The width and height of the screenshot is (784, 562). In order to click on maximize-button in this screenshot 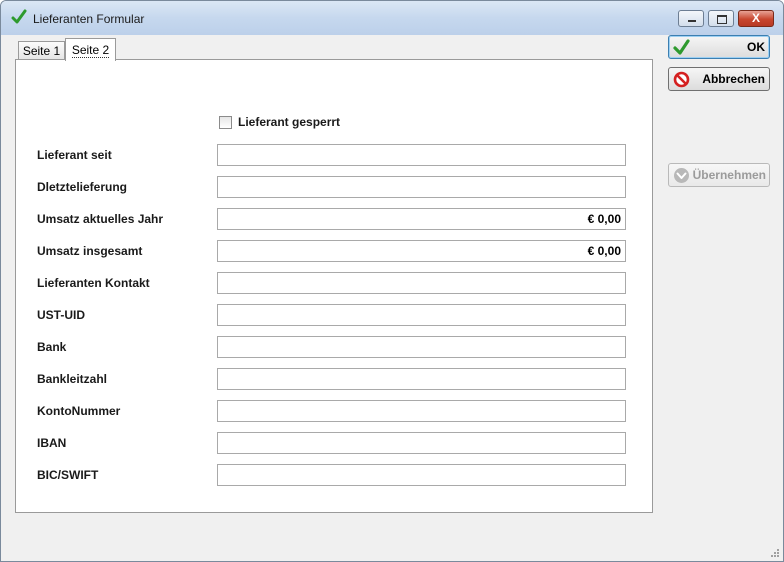, I will do `click(721, 18)`.